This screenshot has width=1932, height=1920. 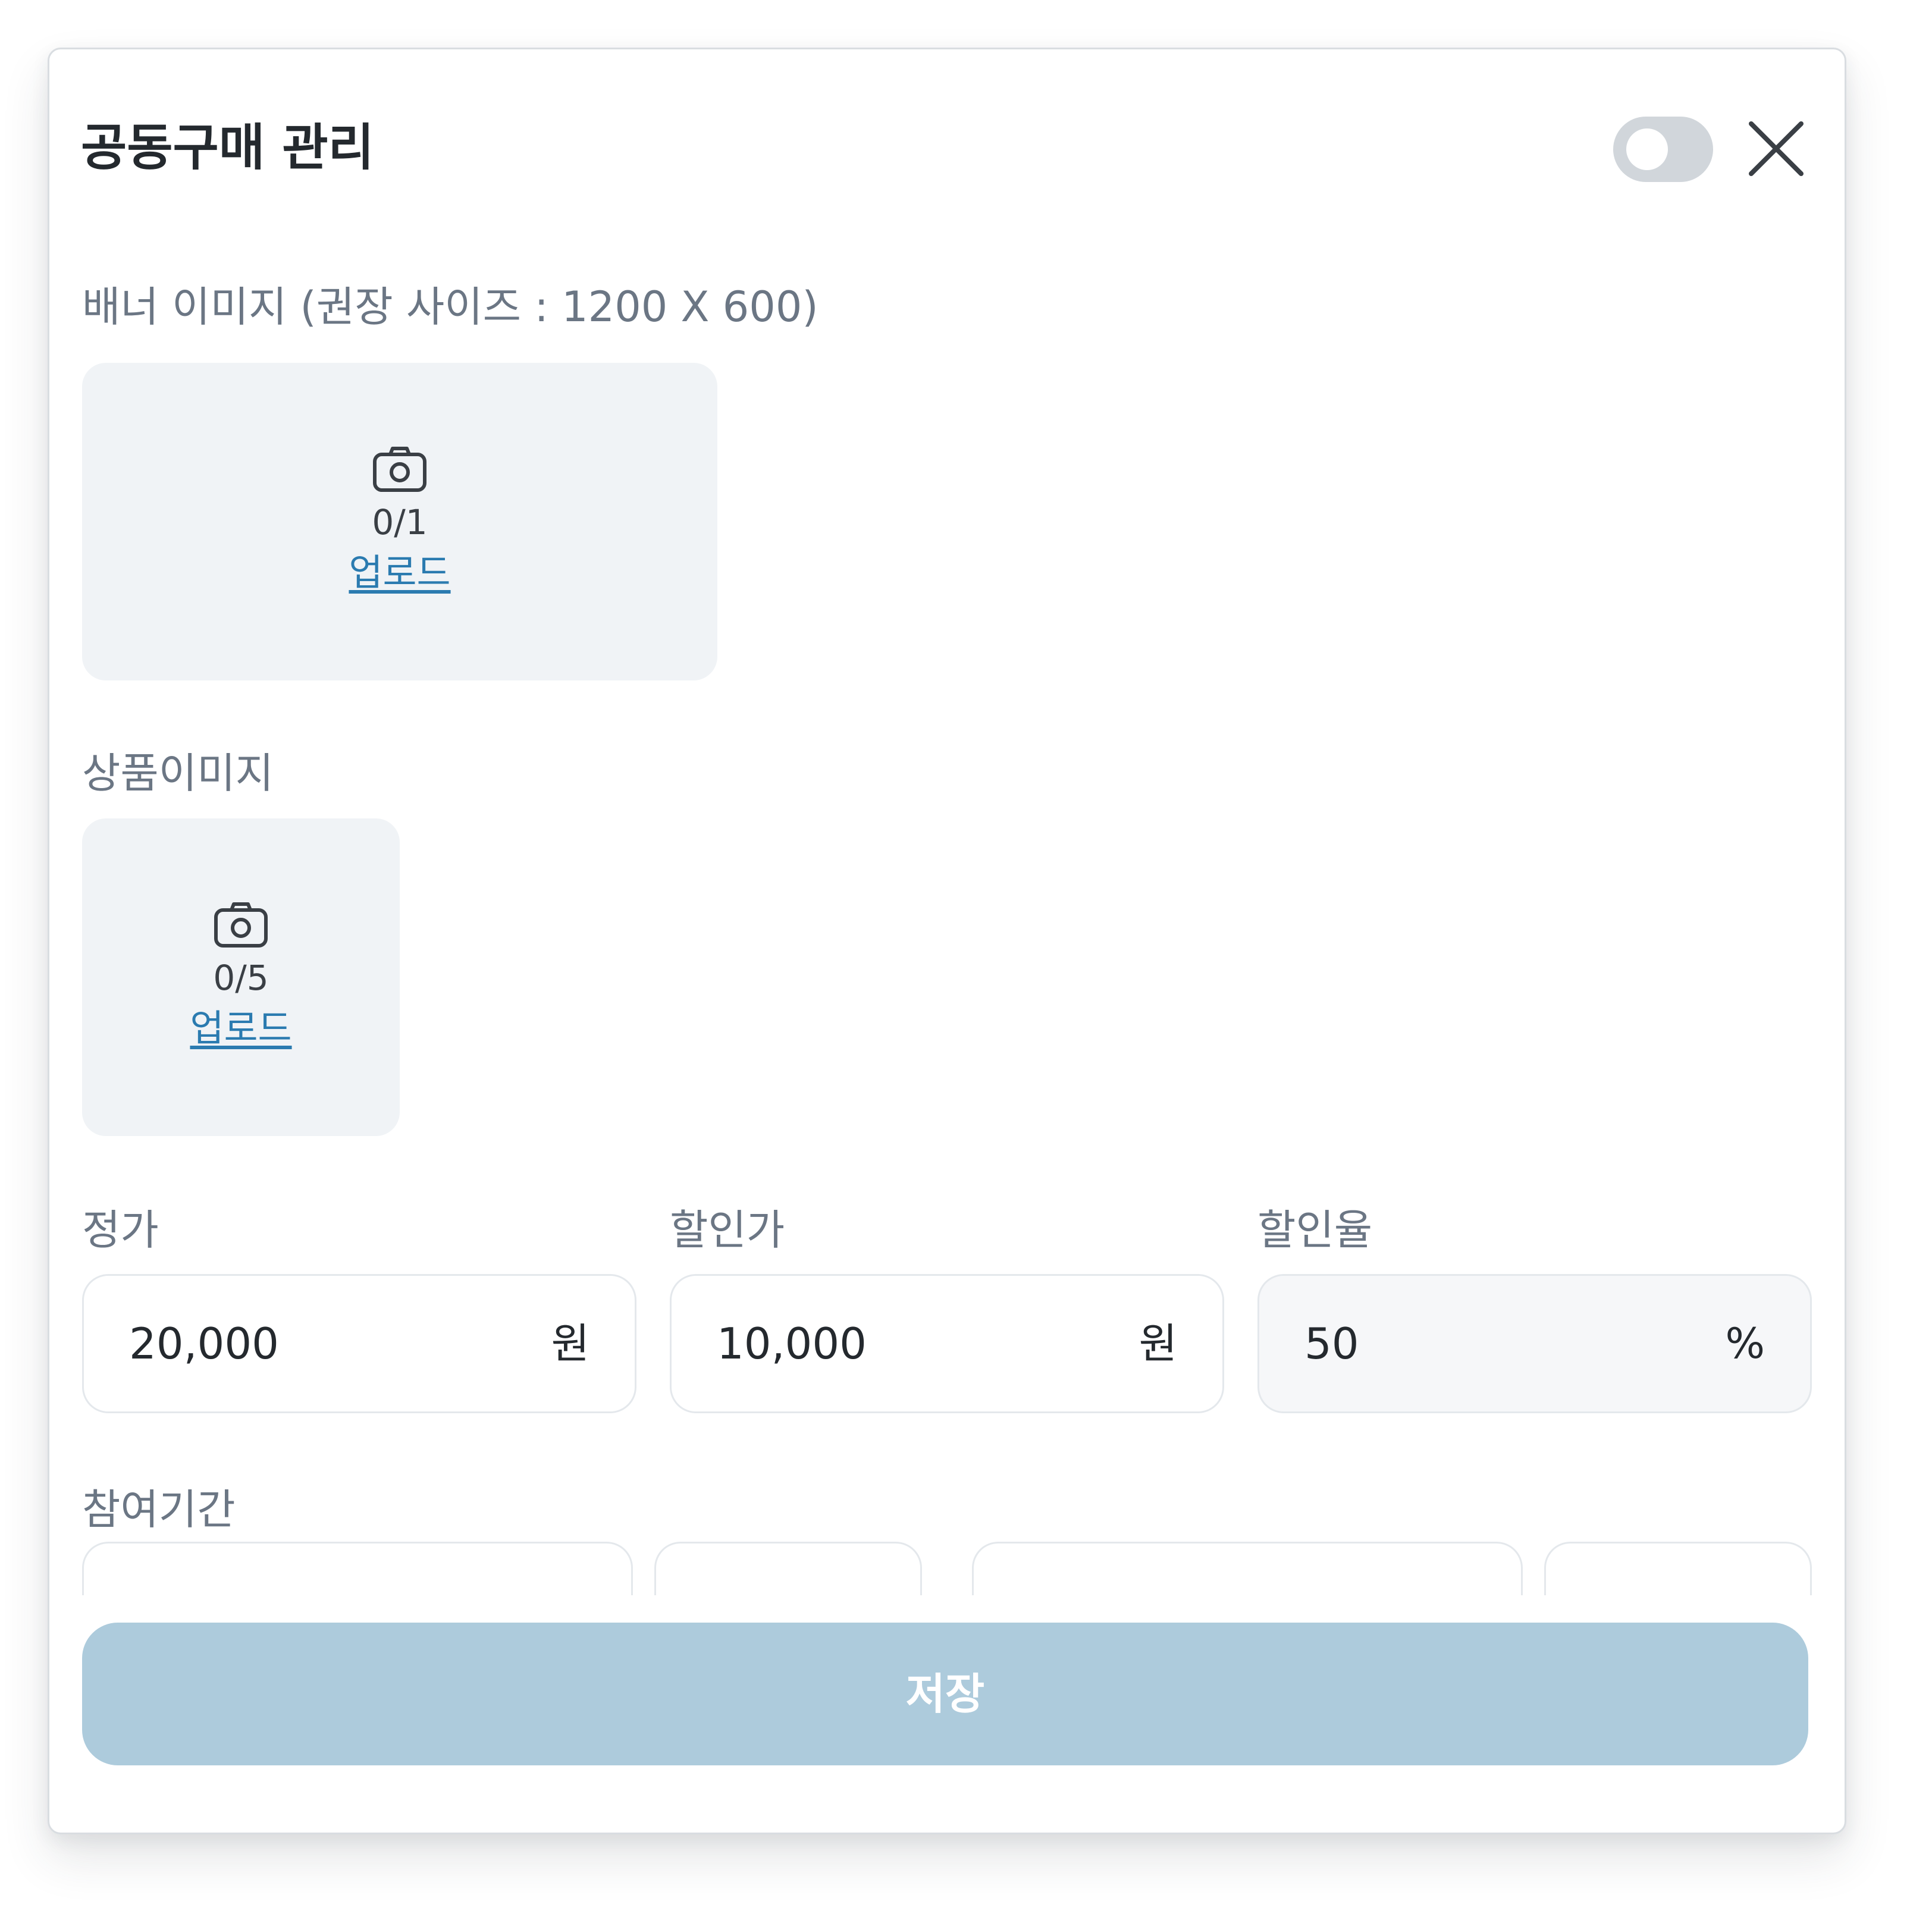 I want to click on end-date-field, so click(x=1247, y=1568).